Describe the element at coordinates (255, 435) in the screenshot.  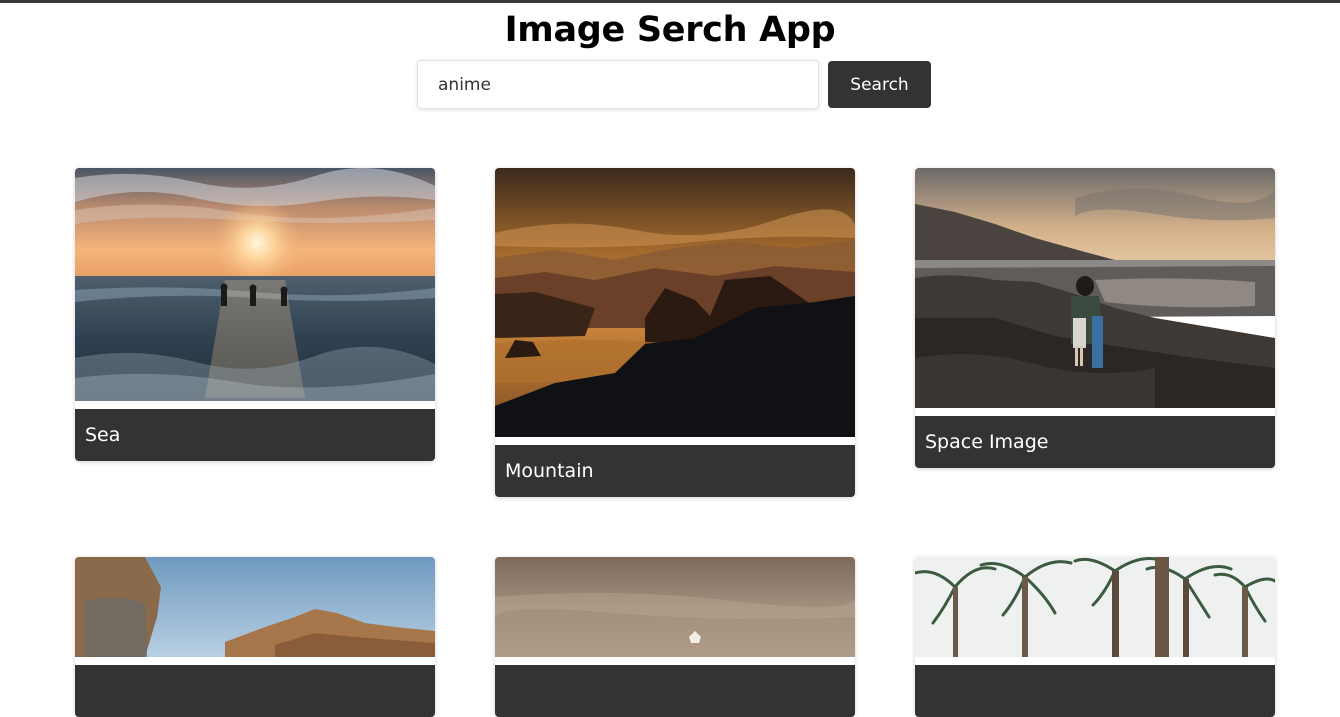
I see `card-caption: Sea` at that location.